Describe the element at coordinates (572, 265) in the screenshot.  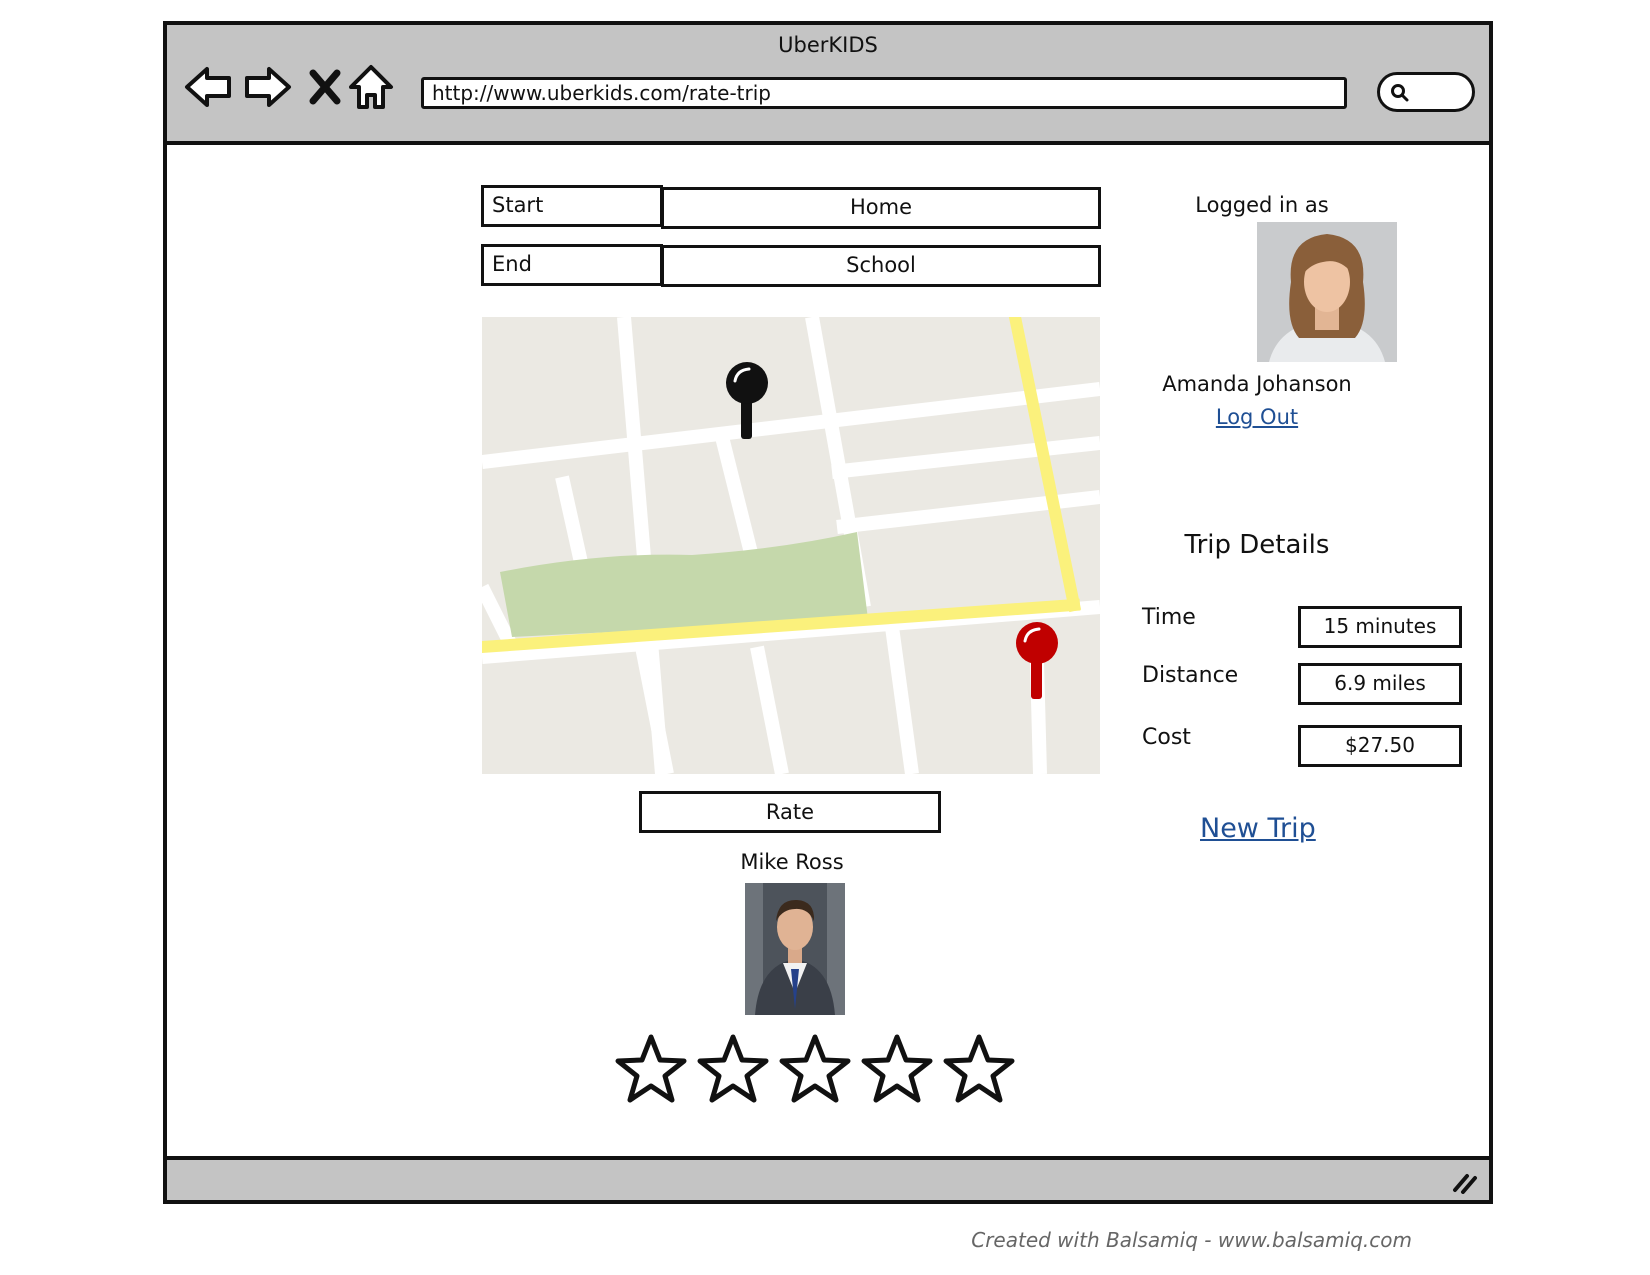
I see `end-label: End` at that location.